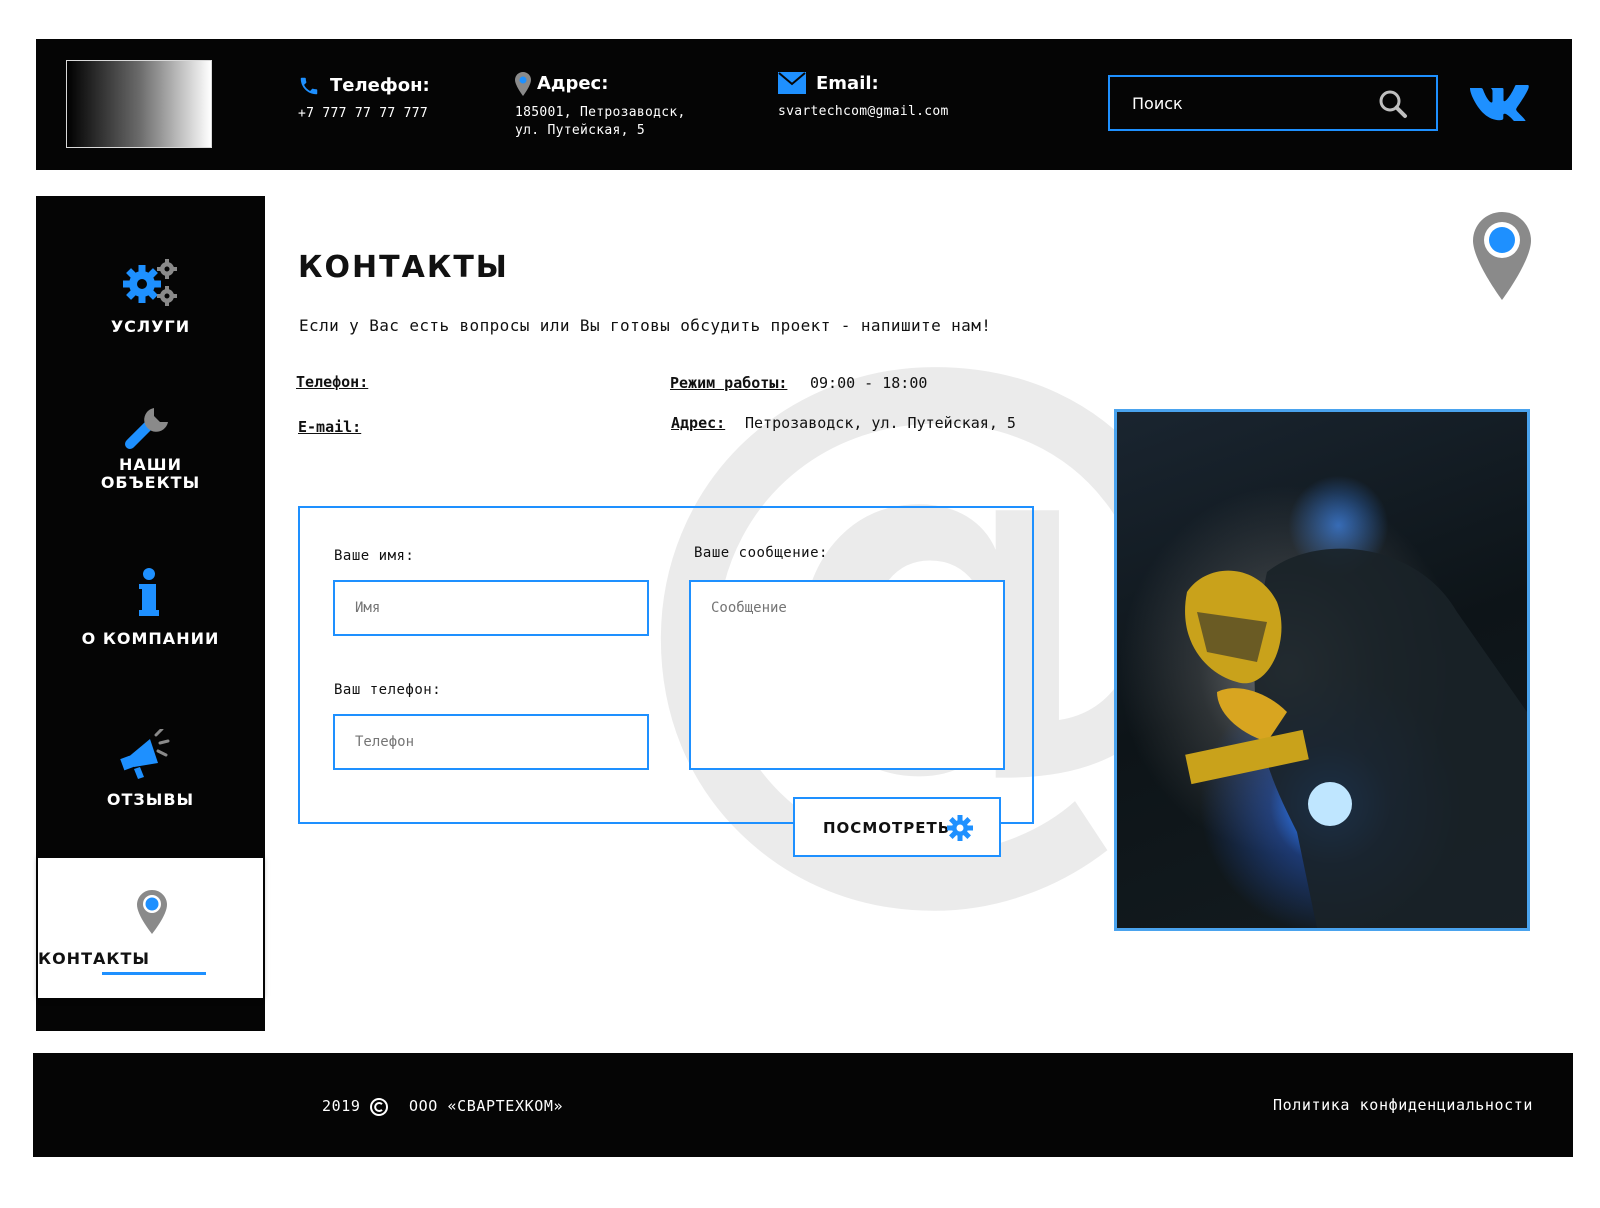 The height and width of the screenshot is (1208, 1600). What do you see at coordinates (491, 608) in the screenshot?
I see `name-field` at bounding box center [491, 608].